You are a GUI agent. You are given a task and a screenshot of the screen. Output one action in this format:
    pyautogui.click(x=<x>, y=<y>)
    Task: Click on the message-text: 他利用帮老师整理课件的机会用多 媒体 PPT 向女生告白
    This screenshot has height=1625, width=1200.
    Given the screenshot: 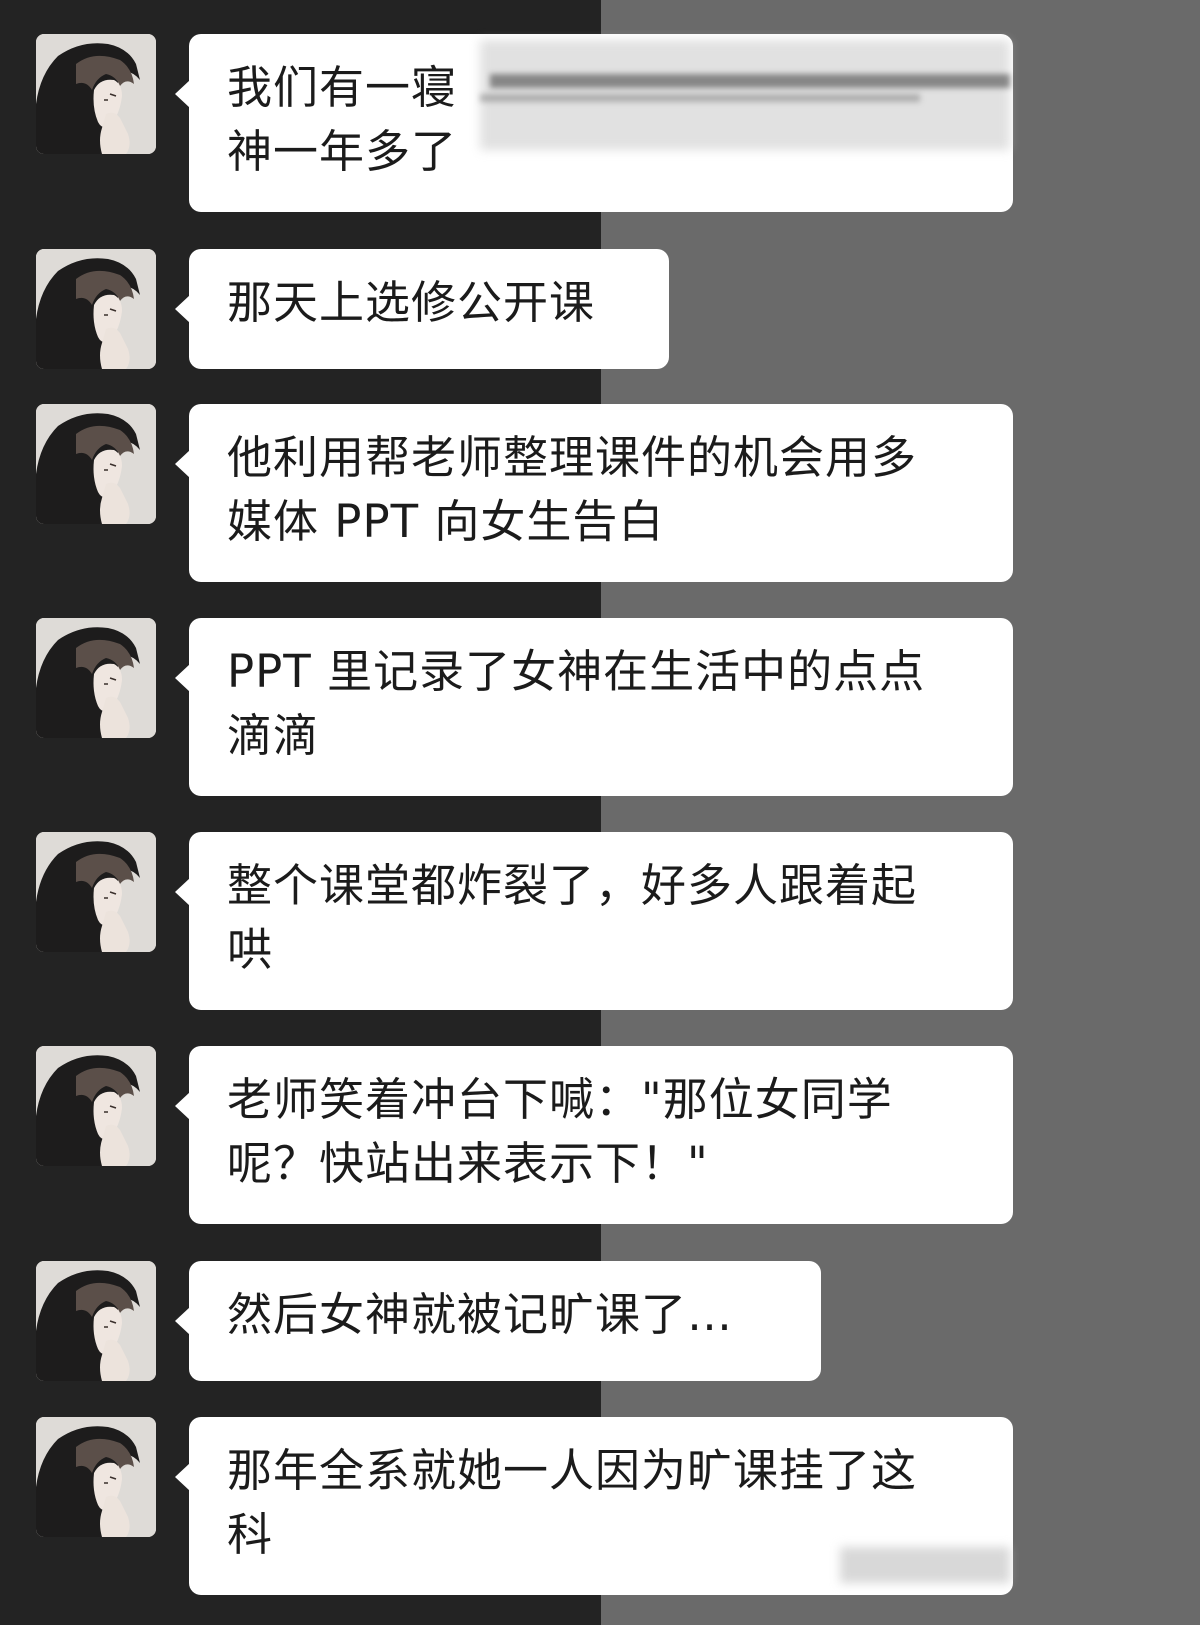 What is the action you would take?
    pyautogui.click(x=572, y=489)
    